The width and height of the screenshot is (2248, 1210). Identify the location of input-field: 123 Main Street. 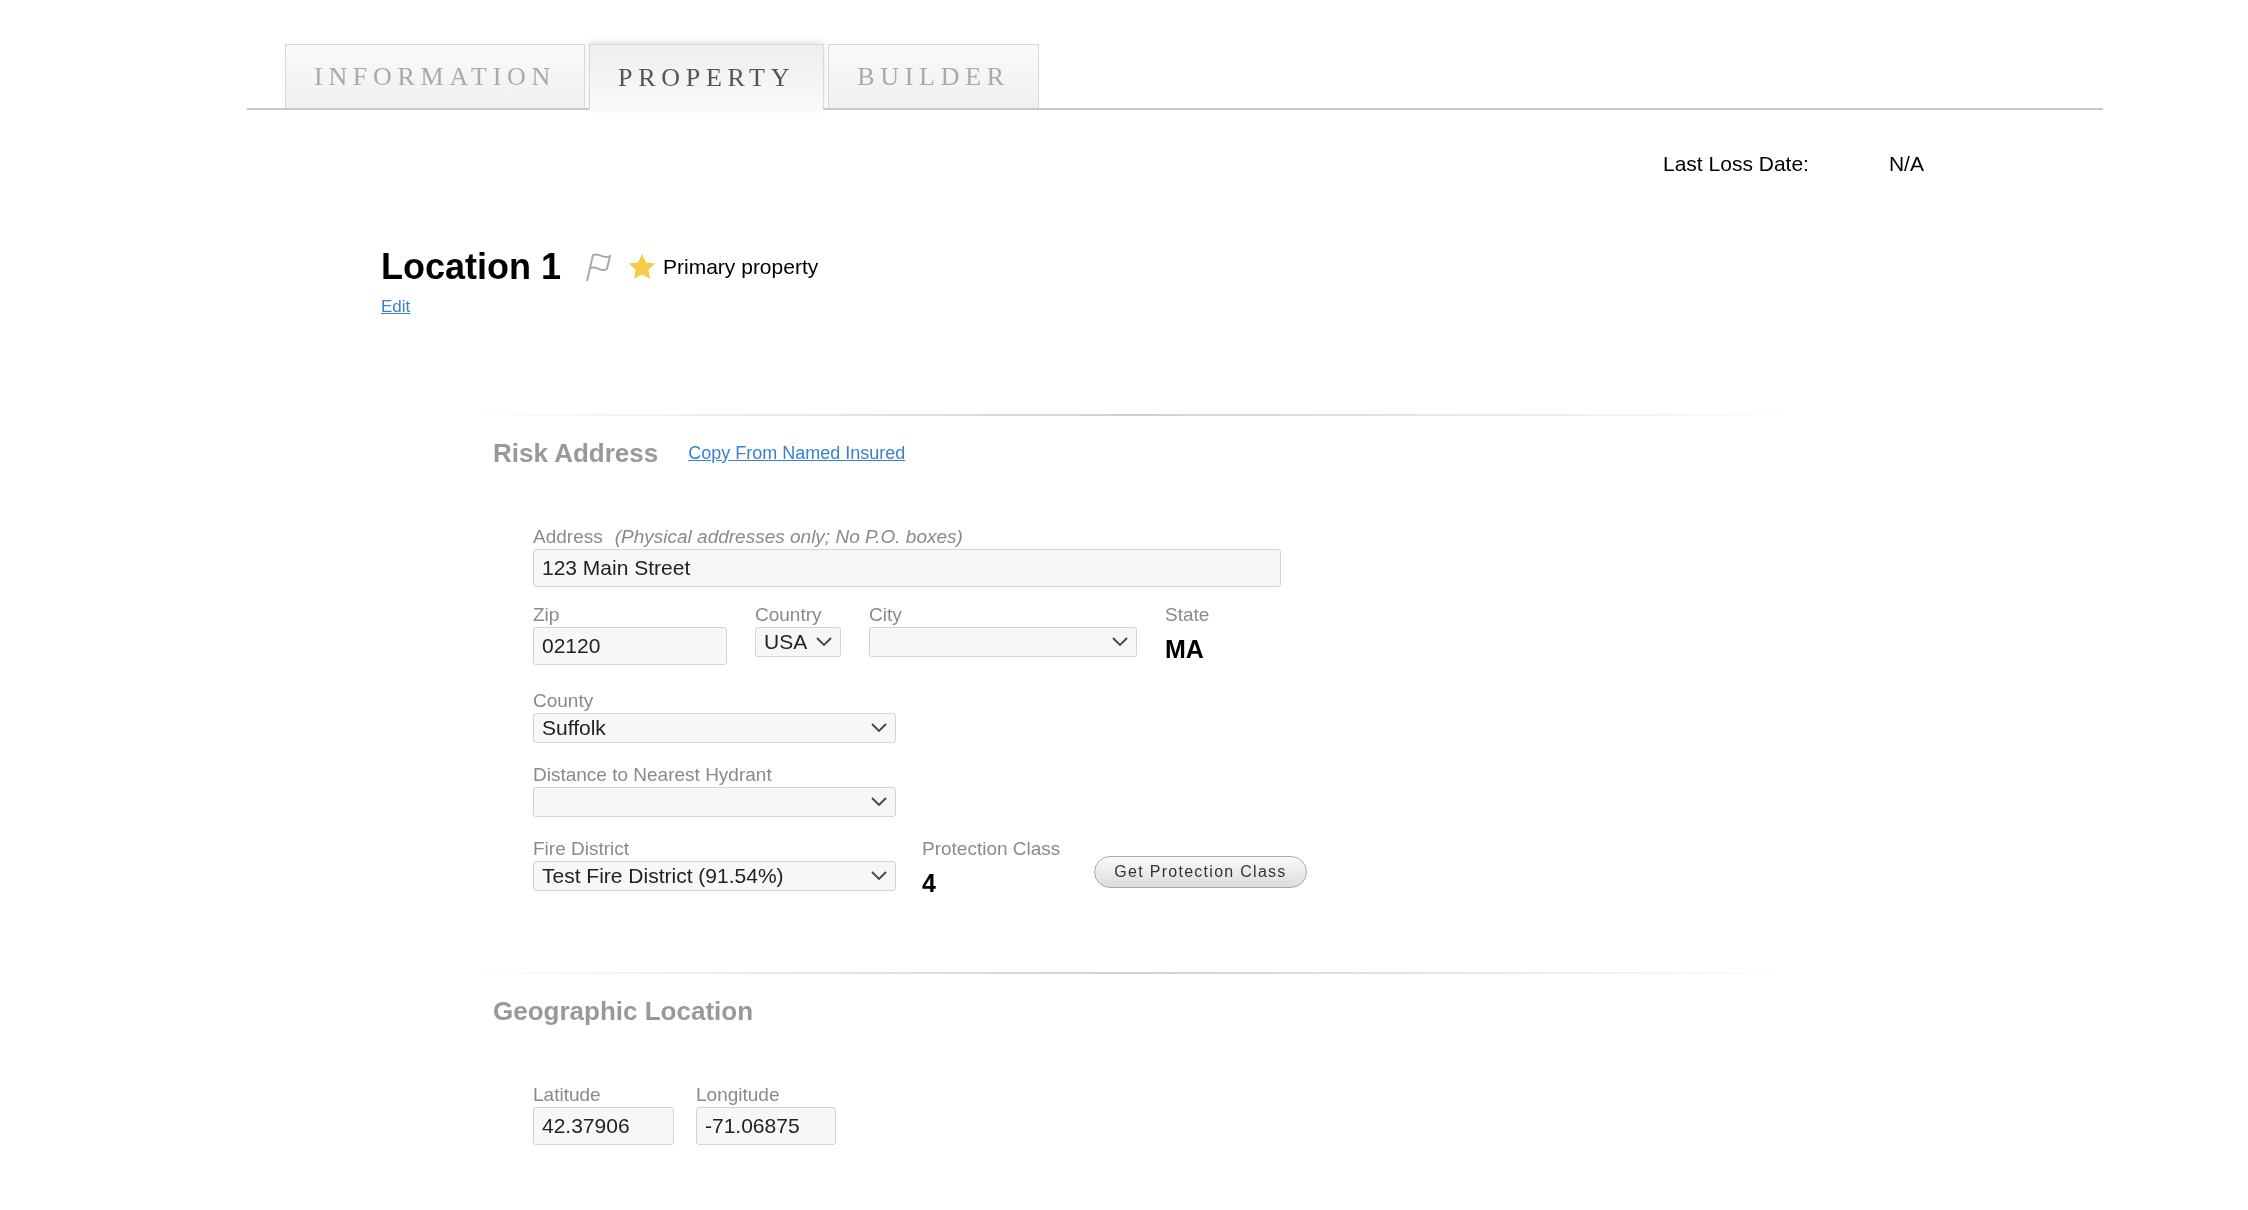
(907, 568).